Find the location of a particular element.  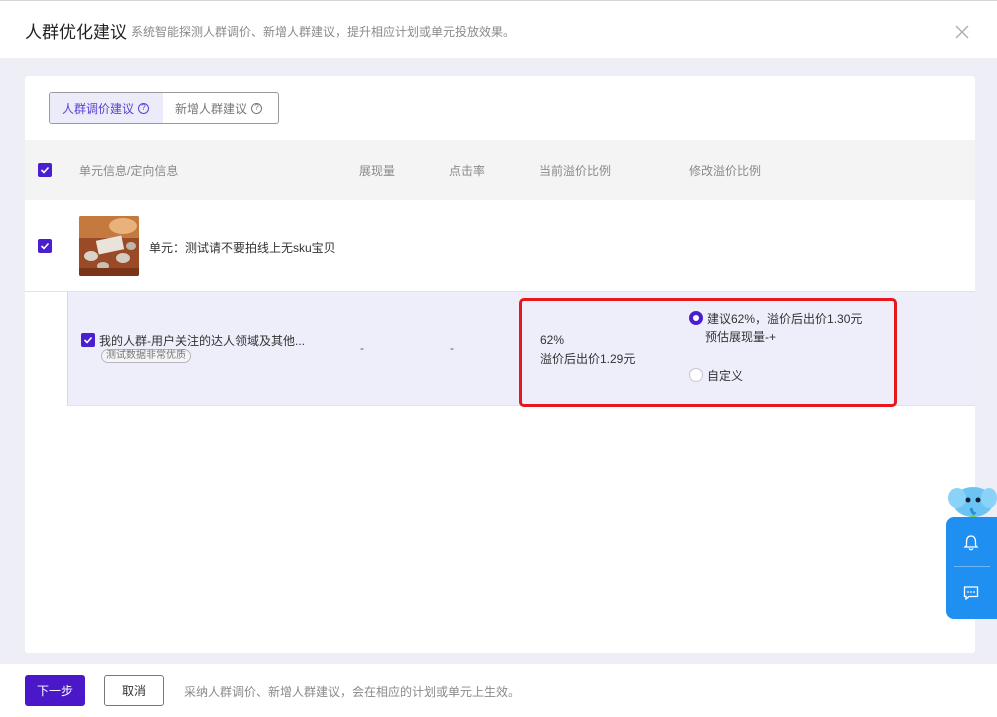

widget-divider is located at coordinates (972, 566).